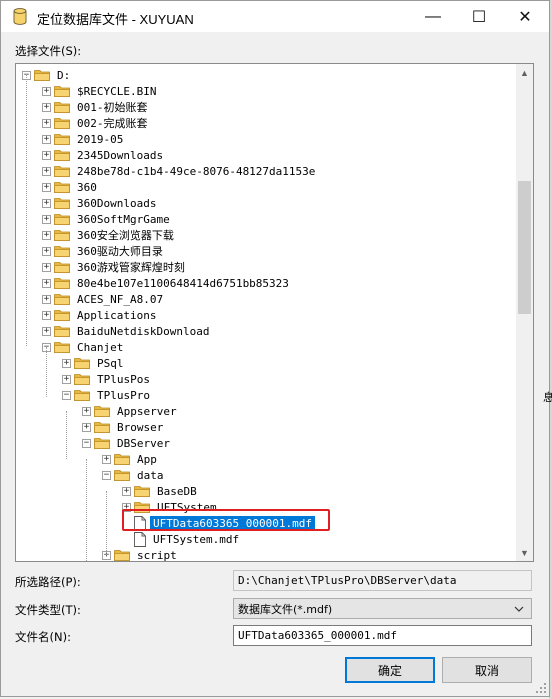 The image size is (552, 699). Describe the element at coordinates (110, 363) in the screenshot. I see `tree-item-label: PSql` at that location.